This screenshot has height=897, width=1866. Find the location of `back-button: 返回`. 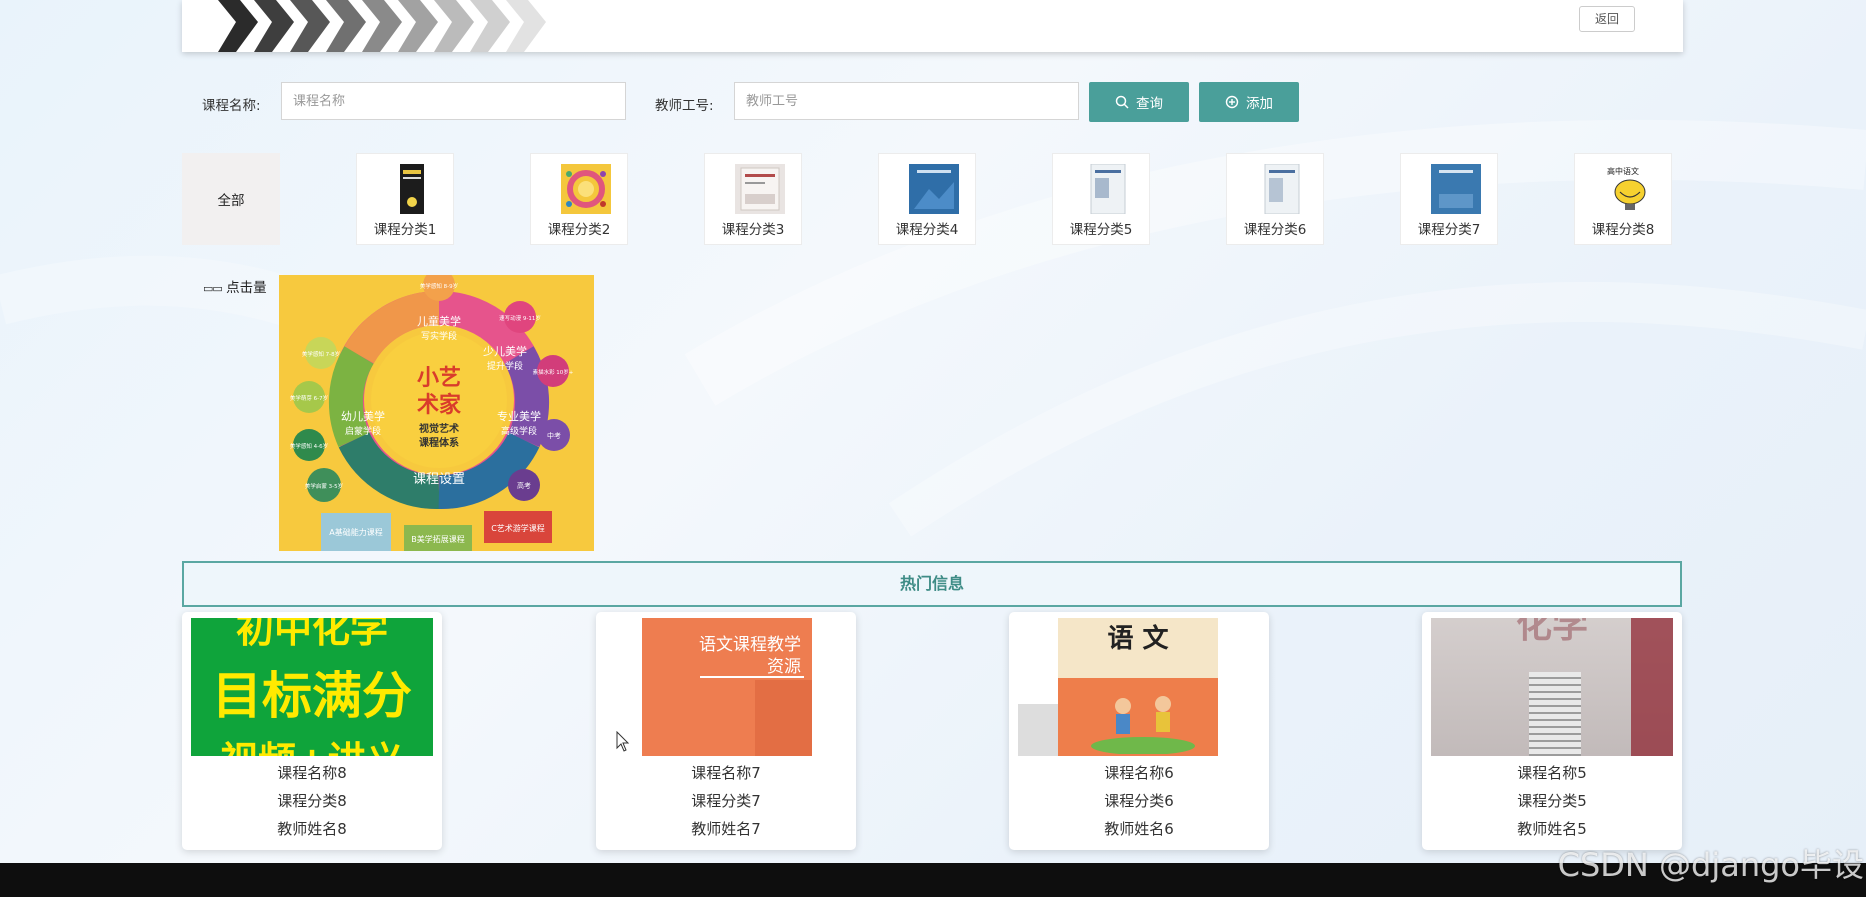

back-button: 返回 is located at coordinates (1607, 19).